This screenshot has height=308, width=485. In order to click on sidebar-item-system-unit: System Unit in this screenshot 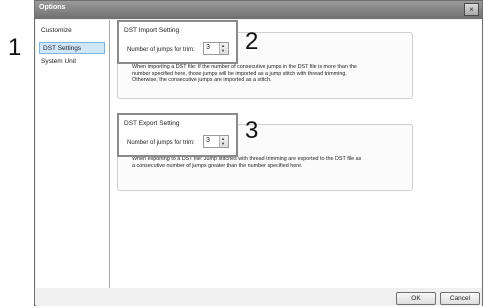, I will do `click(58, 61)`.